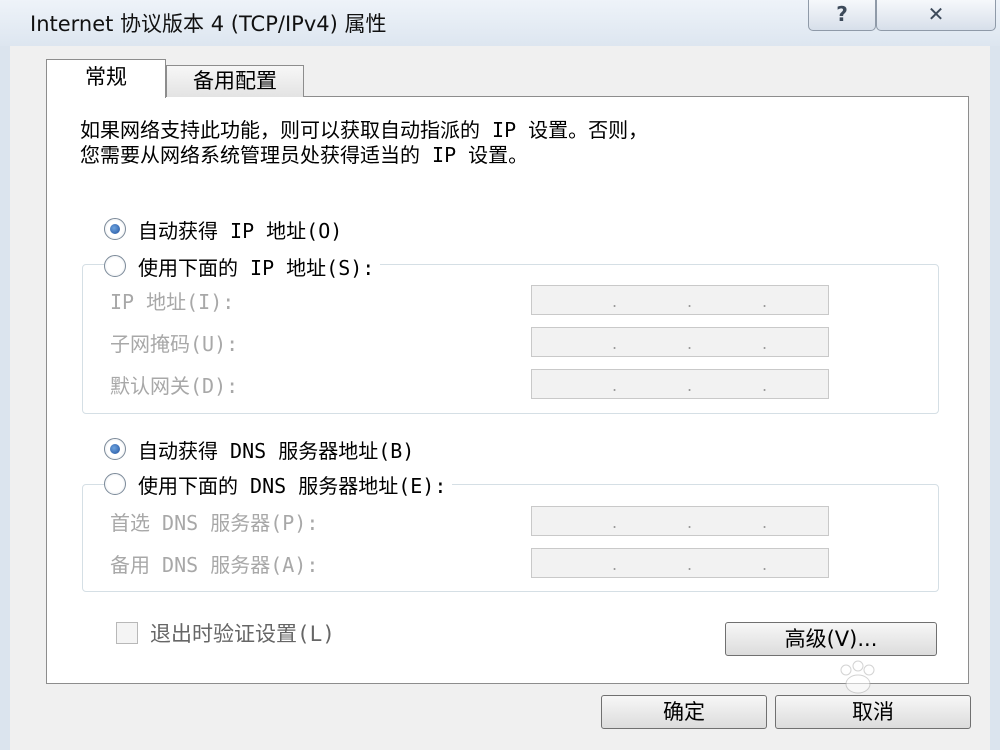 This screenshot has width=1000, height=750. Describe the element at coordinates (115, 266) in the screenshot. I see `manual-ip-radio` at that location.